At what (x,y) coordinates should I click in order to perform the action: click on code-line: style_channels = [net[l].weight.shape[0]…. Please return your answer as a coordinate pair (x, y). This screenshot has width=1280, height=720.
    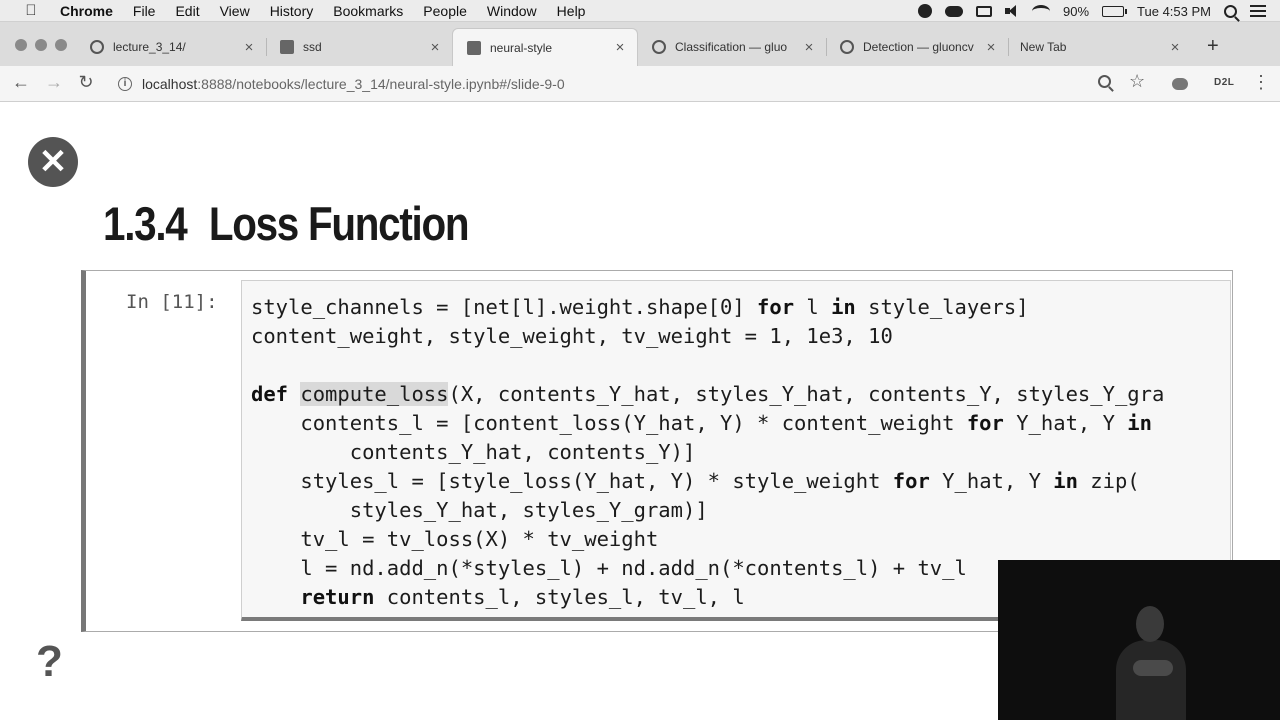
    Looking at the image, I should click on (640, 307).